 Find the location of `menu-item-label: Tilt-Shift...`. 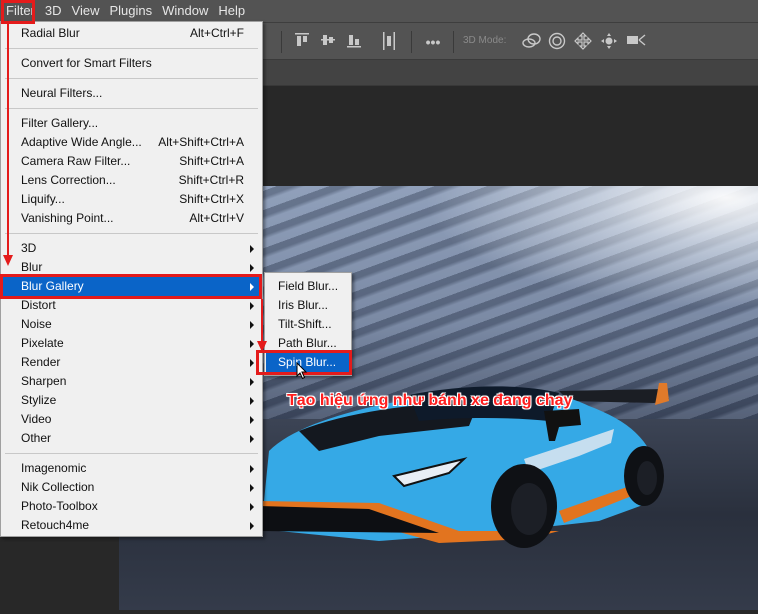

menu-item-label: Tilt-Shift... is located at coordinates (305, 324).